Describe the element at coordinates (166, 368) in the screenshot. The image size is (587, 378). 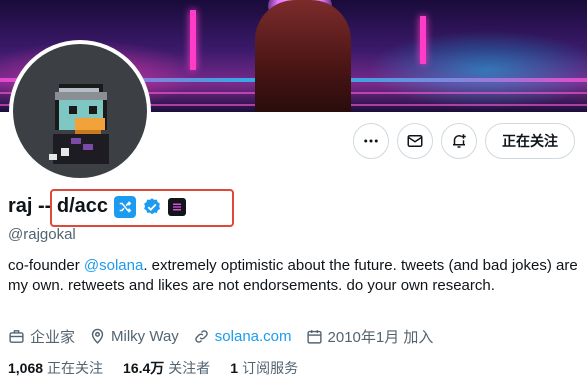
I see `followers-stat: 16.4万 关注者` at that location.